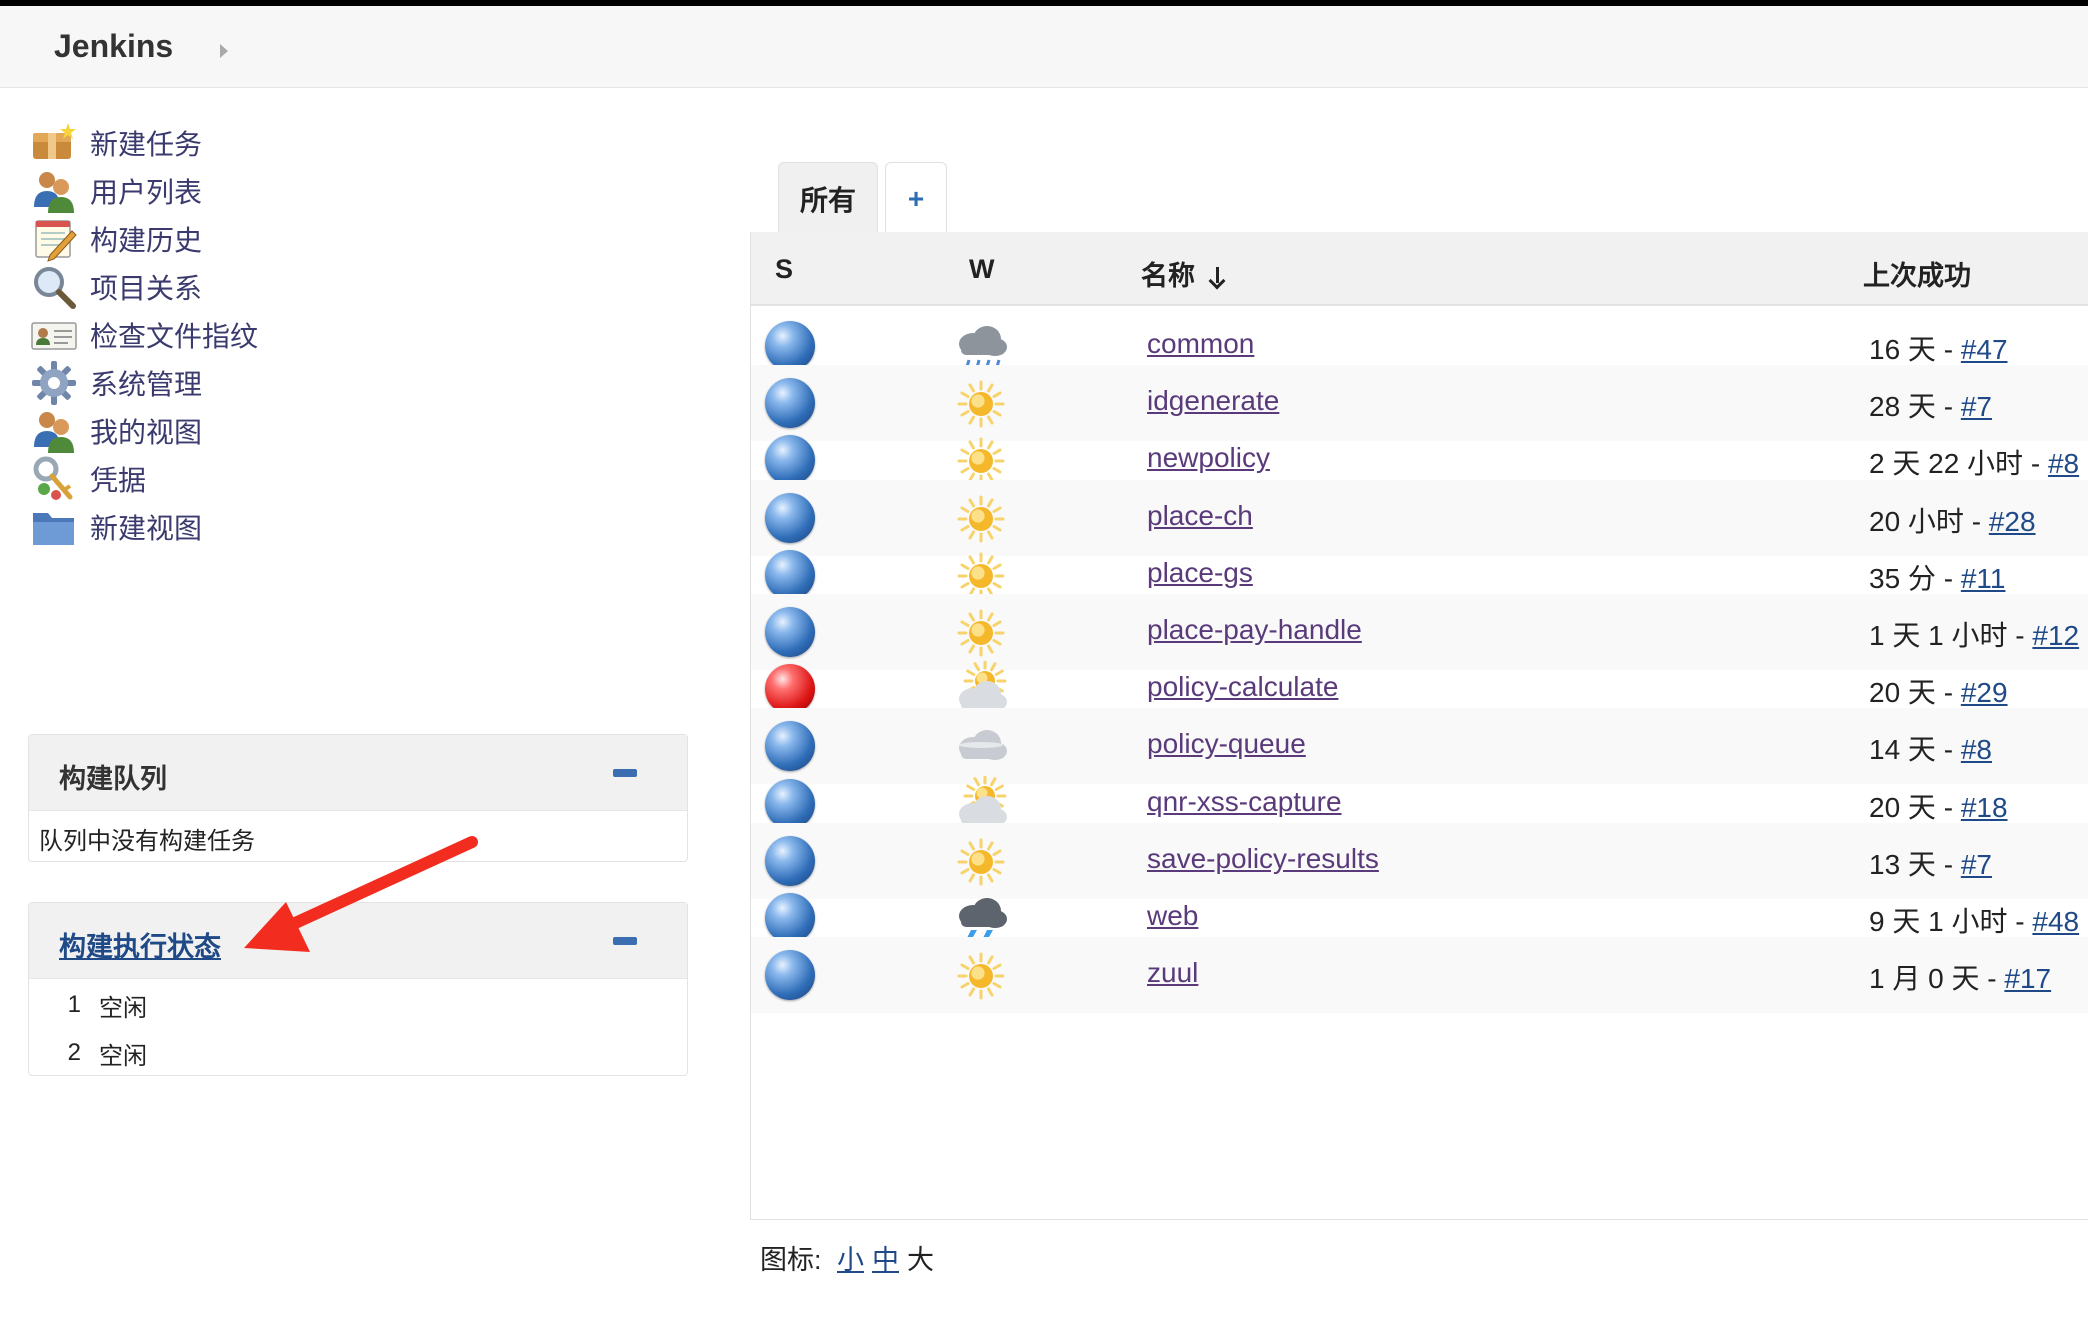  I want to click on build-number-link: #11, so click(1983, 578).